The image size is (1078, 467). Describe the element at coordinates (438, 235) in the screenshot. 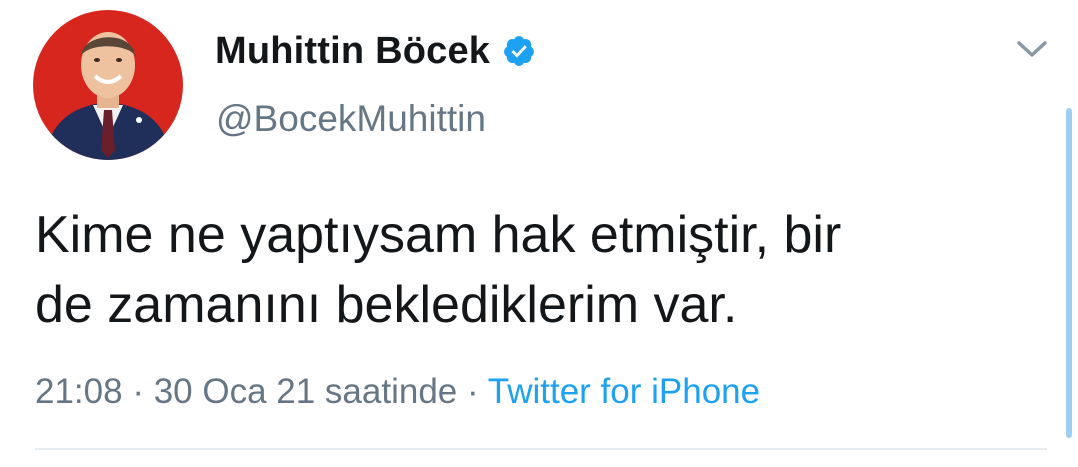

I see `tweet-text-line: Kime ne yaptıysam hak etmiştir, bir` at that location.